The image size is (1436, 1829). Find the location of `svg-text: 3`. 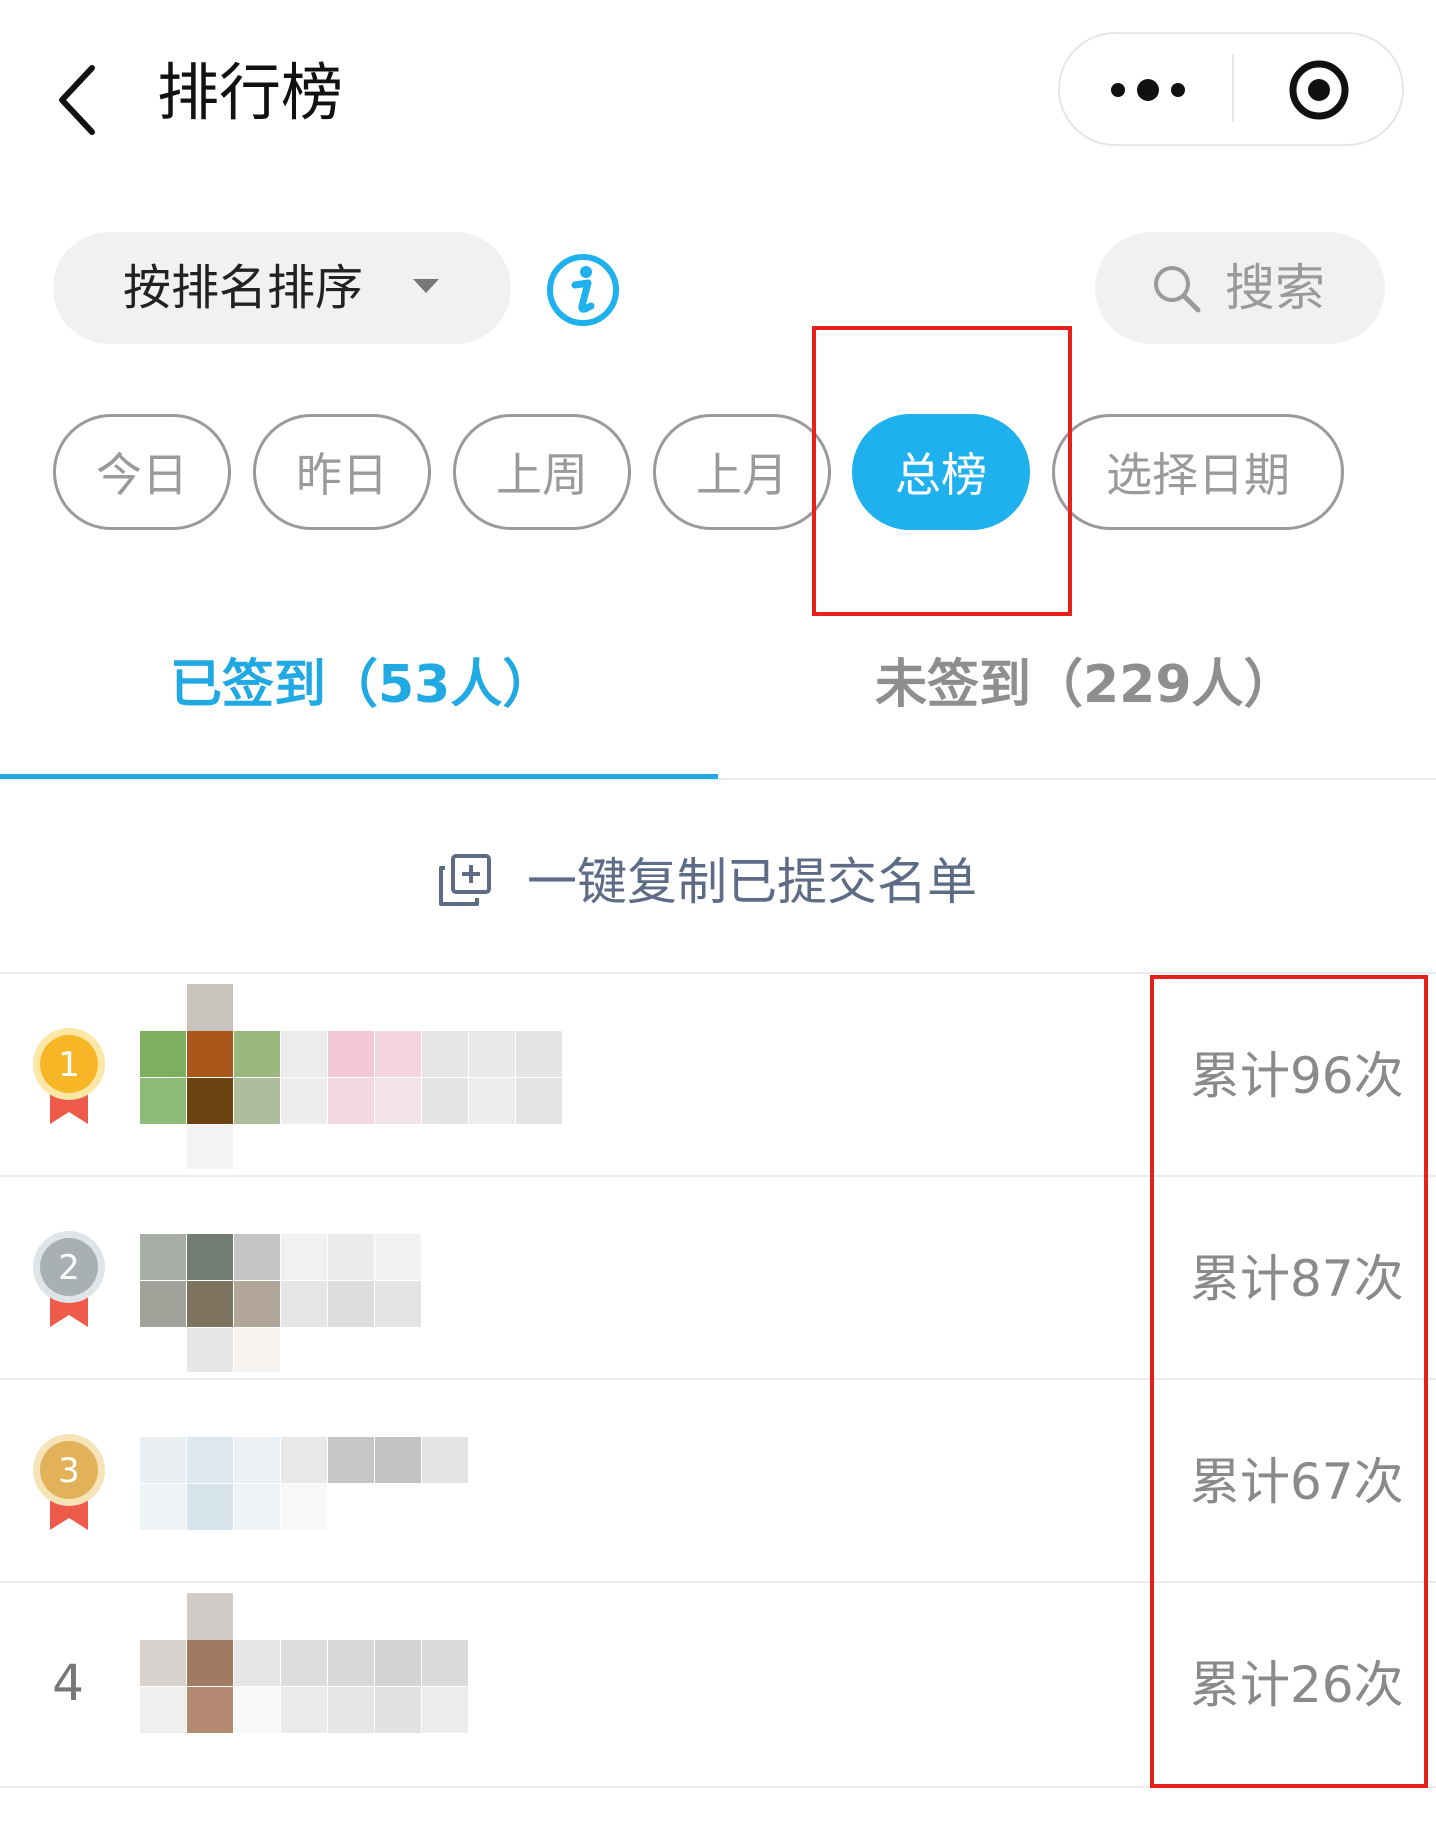

svg-text: 3 is located at coordinates (69, 1471).